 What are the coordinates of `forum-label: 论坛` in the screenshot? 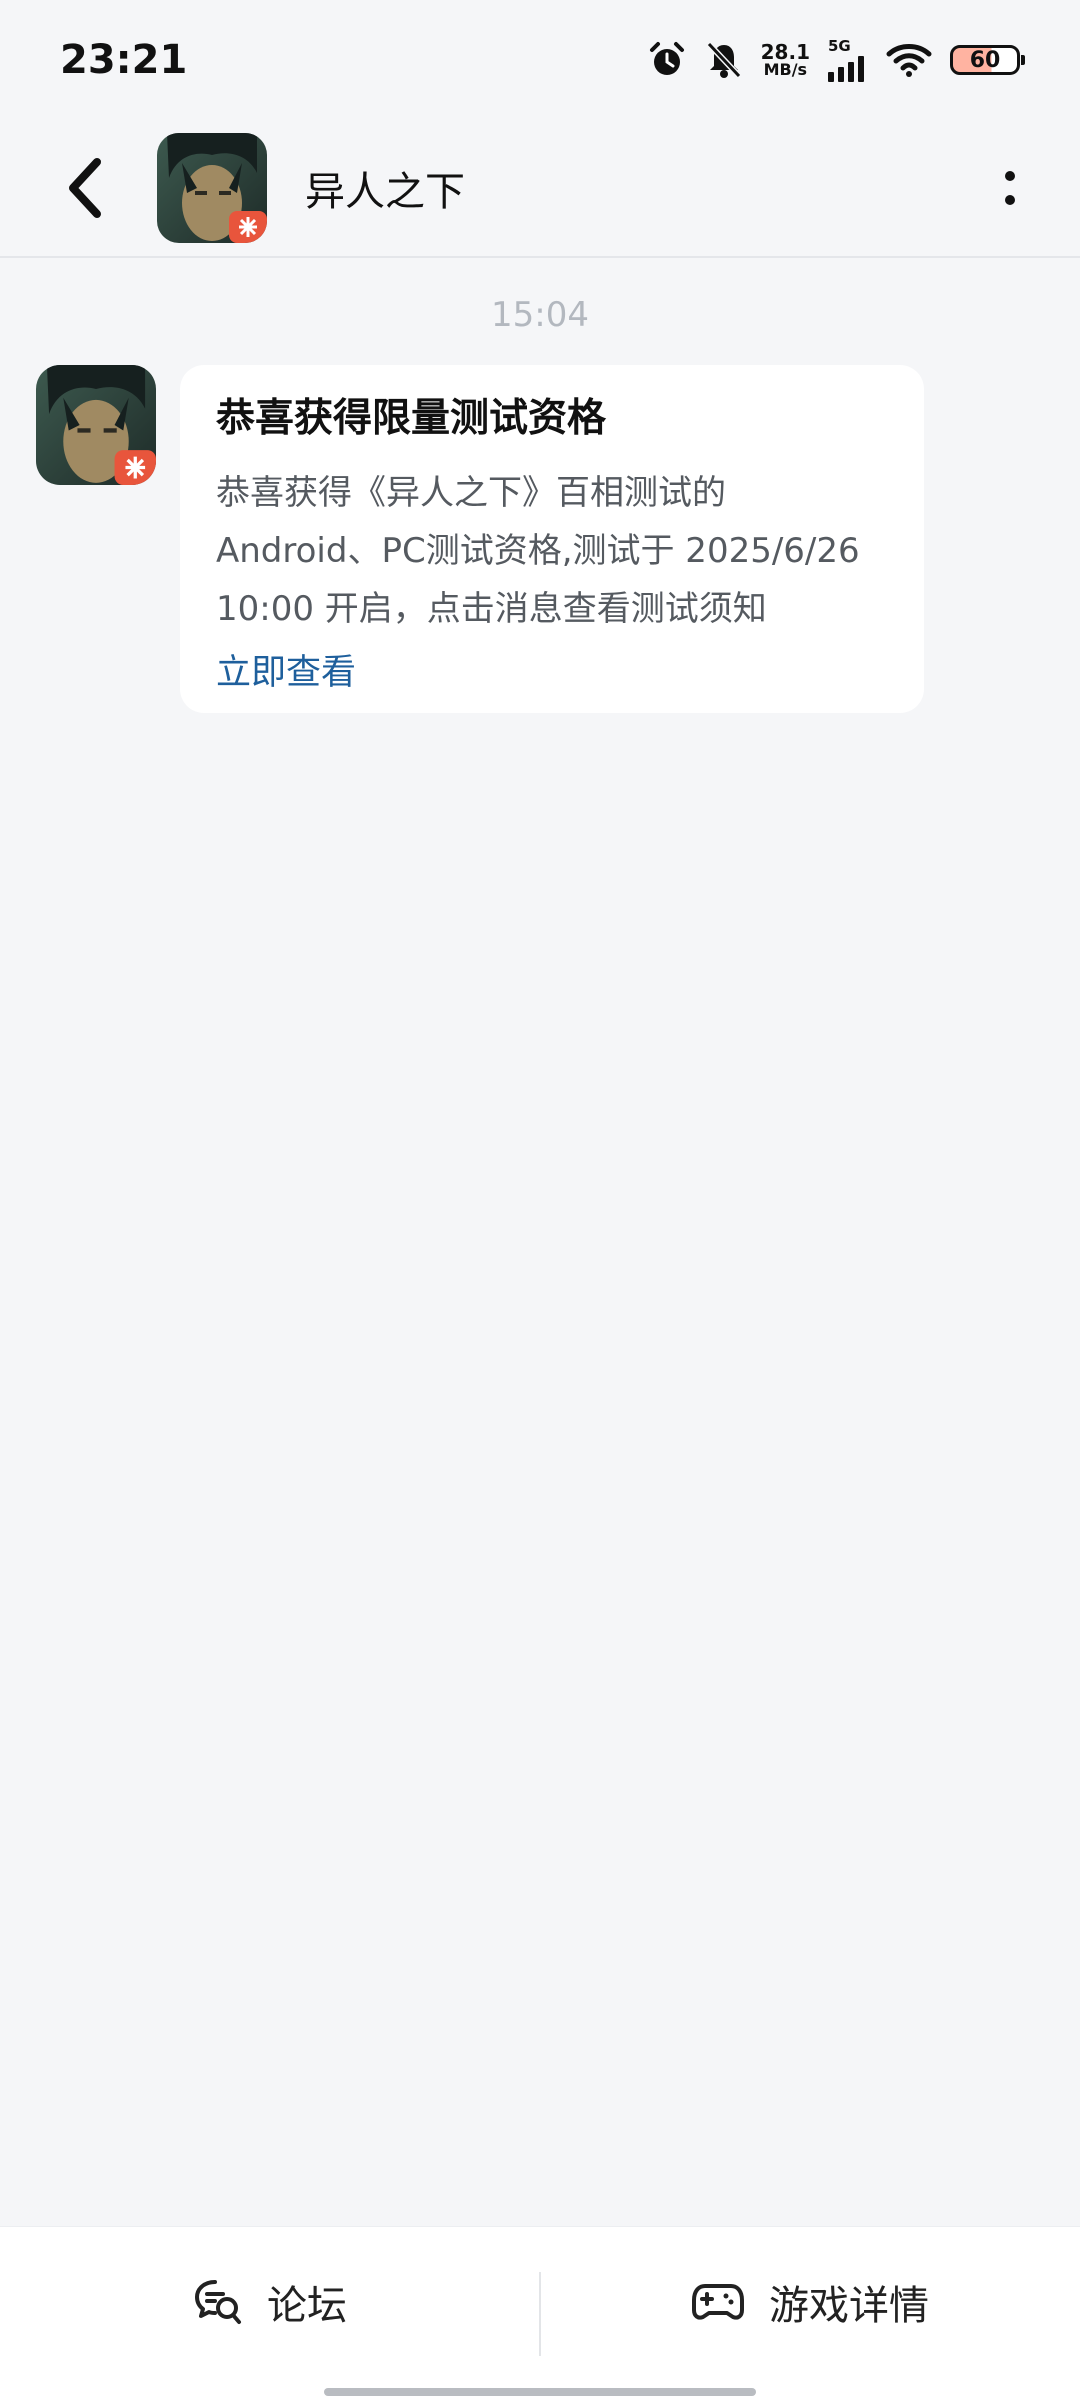 It's located at (307, 2306).